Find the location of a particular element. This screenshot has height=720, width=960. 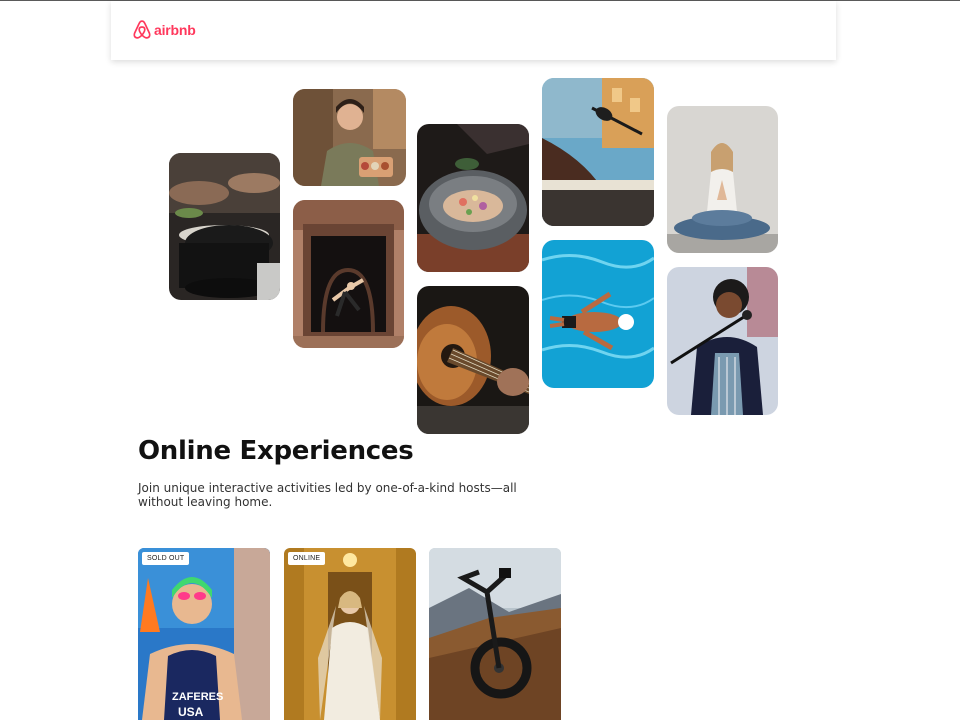

status-badge: ONLINE is located at coordinates (307, 558).